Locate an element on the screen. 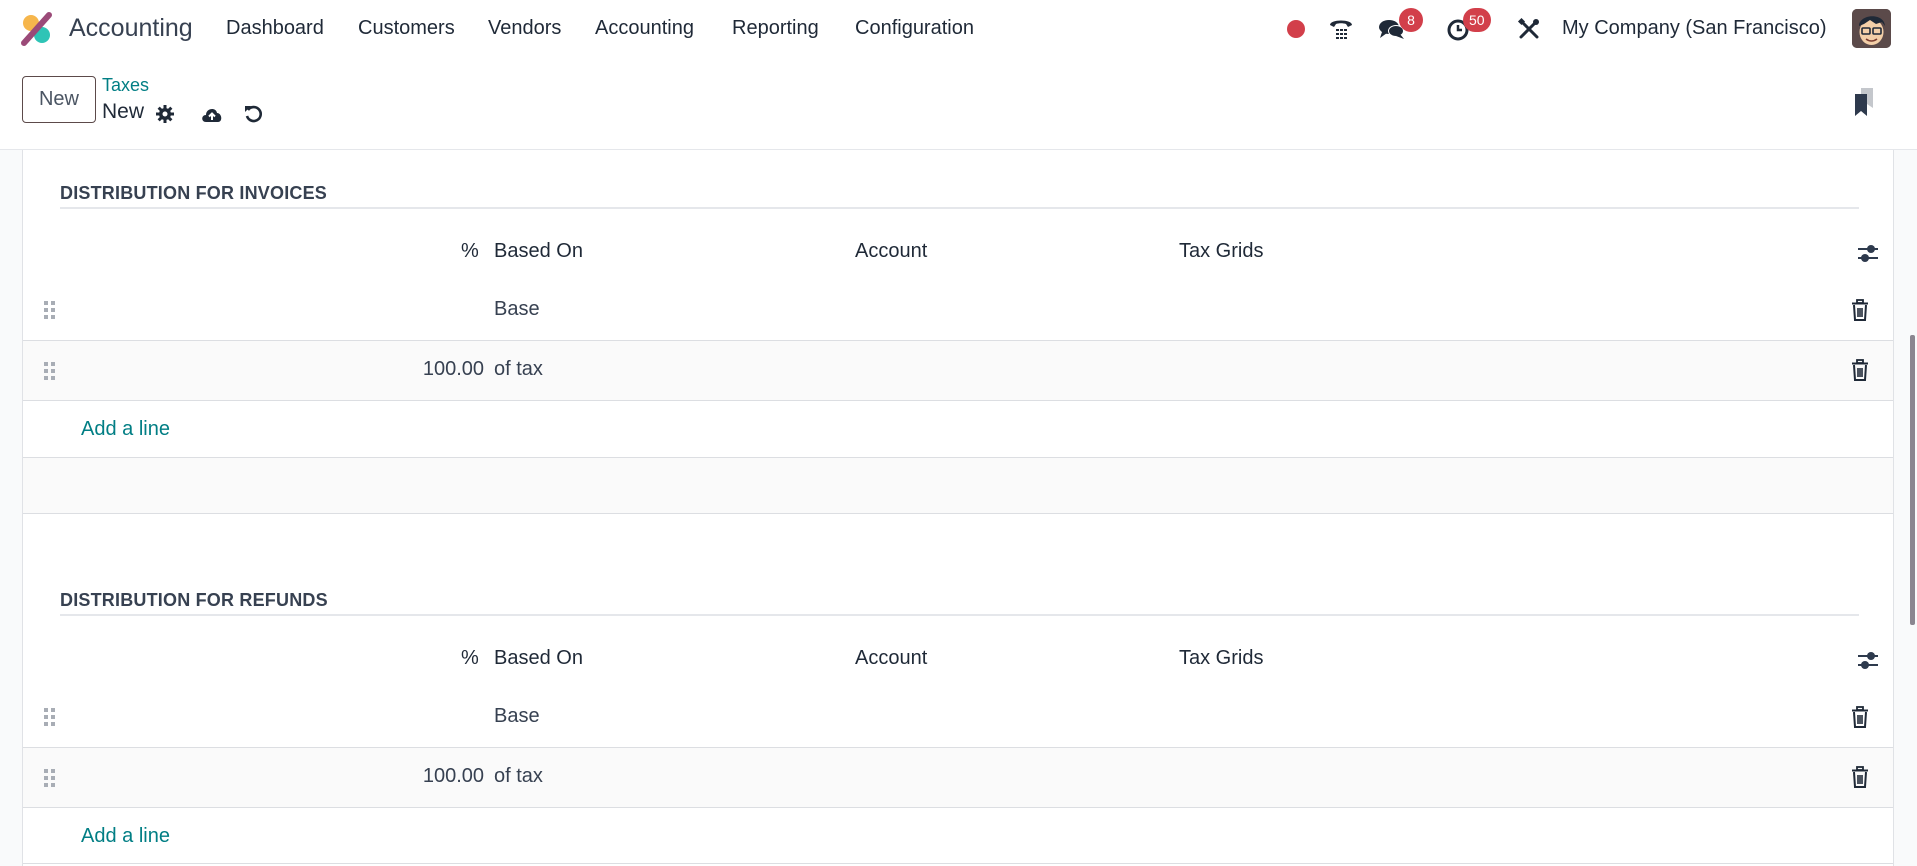 The height and width of the screenshot is (866, 1917). messages-badge: 8 is located at coordinates (1411, 20).